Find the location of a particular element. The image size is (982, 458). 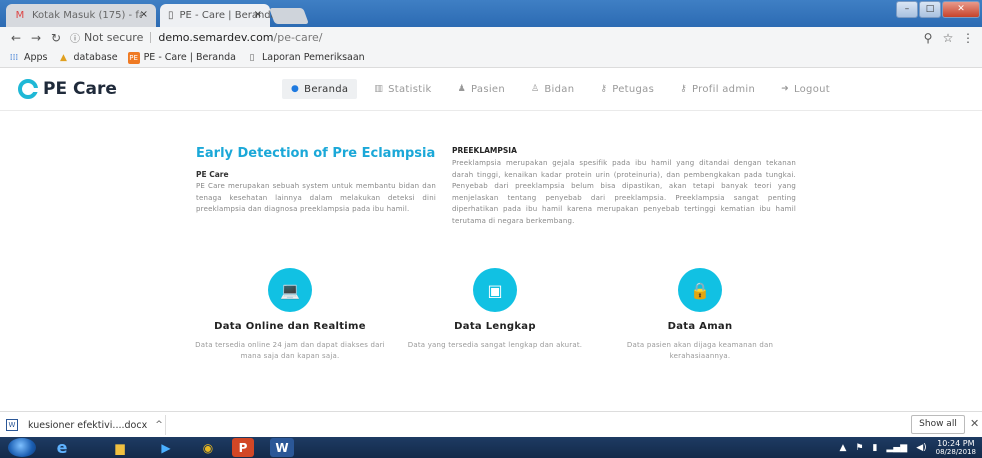

explorer-taskbar-icon: ▆ is located at coordinates (120, 447).